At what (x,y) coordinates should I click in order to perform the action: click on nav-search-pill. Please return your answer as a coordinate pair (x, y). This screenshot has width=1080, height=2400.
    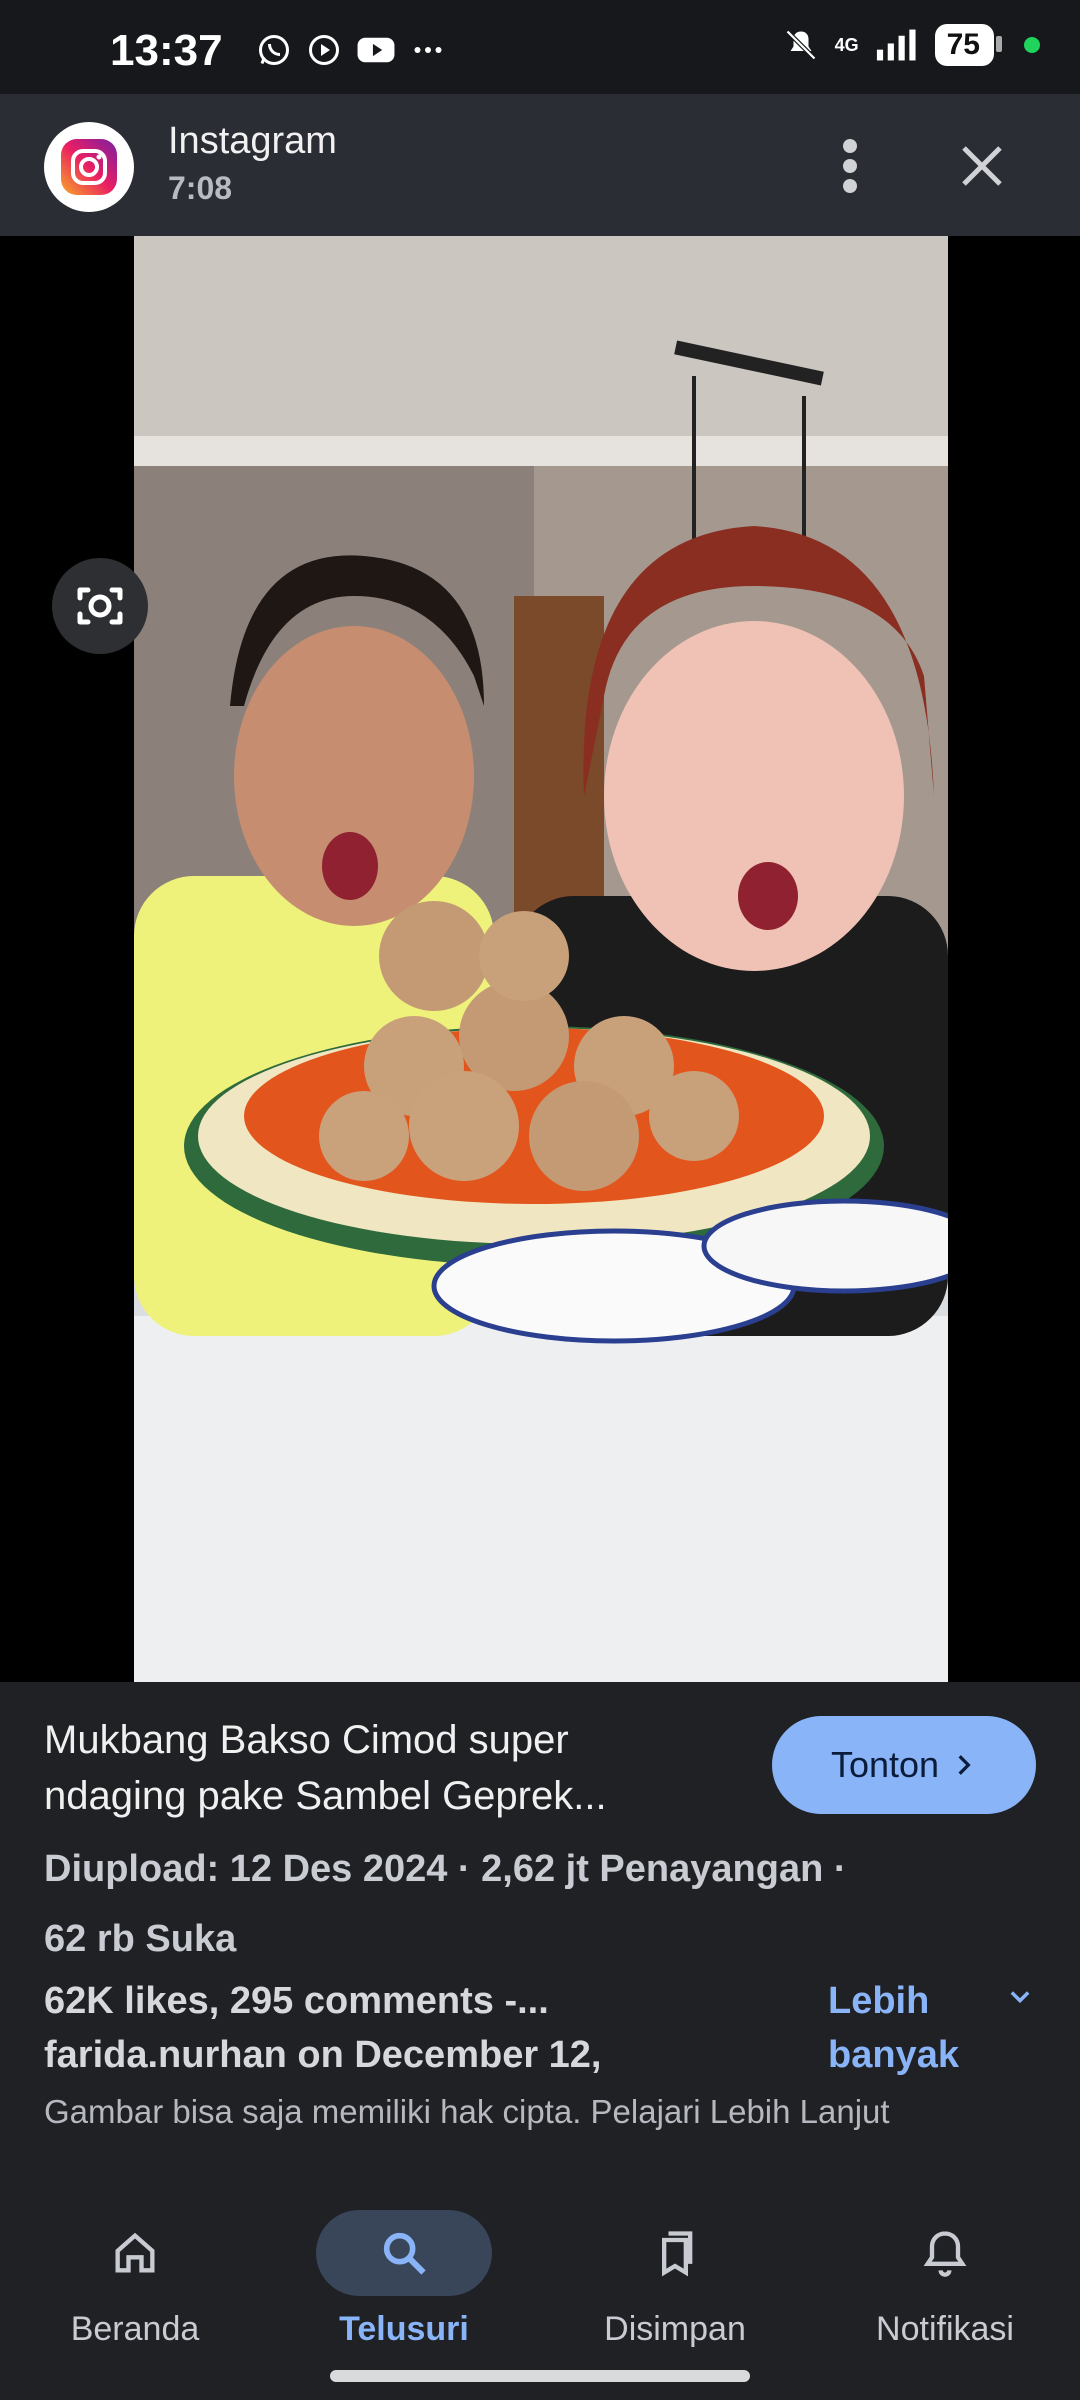
    Looking at the image, I should click on (404, 2253).